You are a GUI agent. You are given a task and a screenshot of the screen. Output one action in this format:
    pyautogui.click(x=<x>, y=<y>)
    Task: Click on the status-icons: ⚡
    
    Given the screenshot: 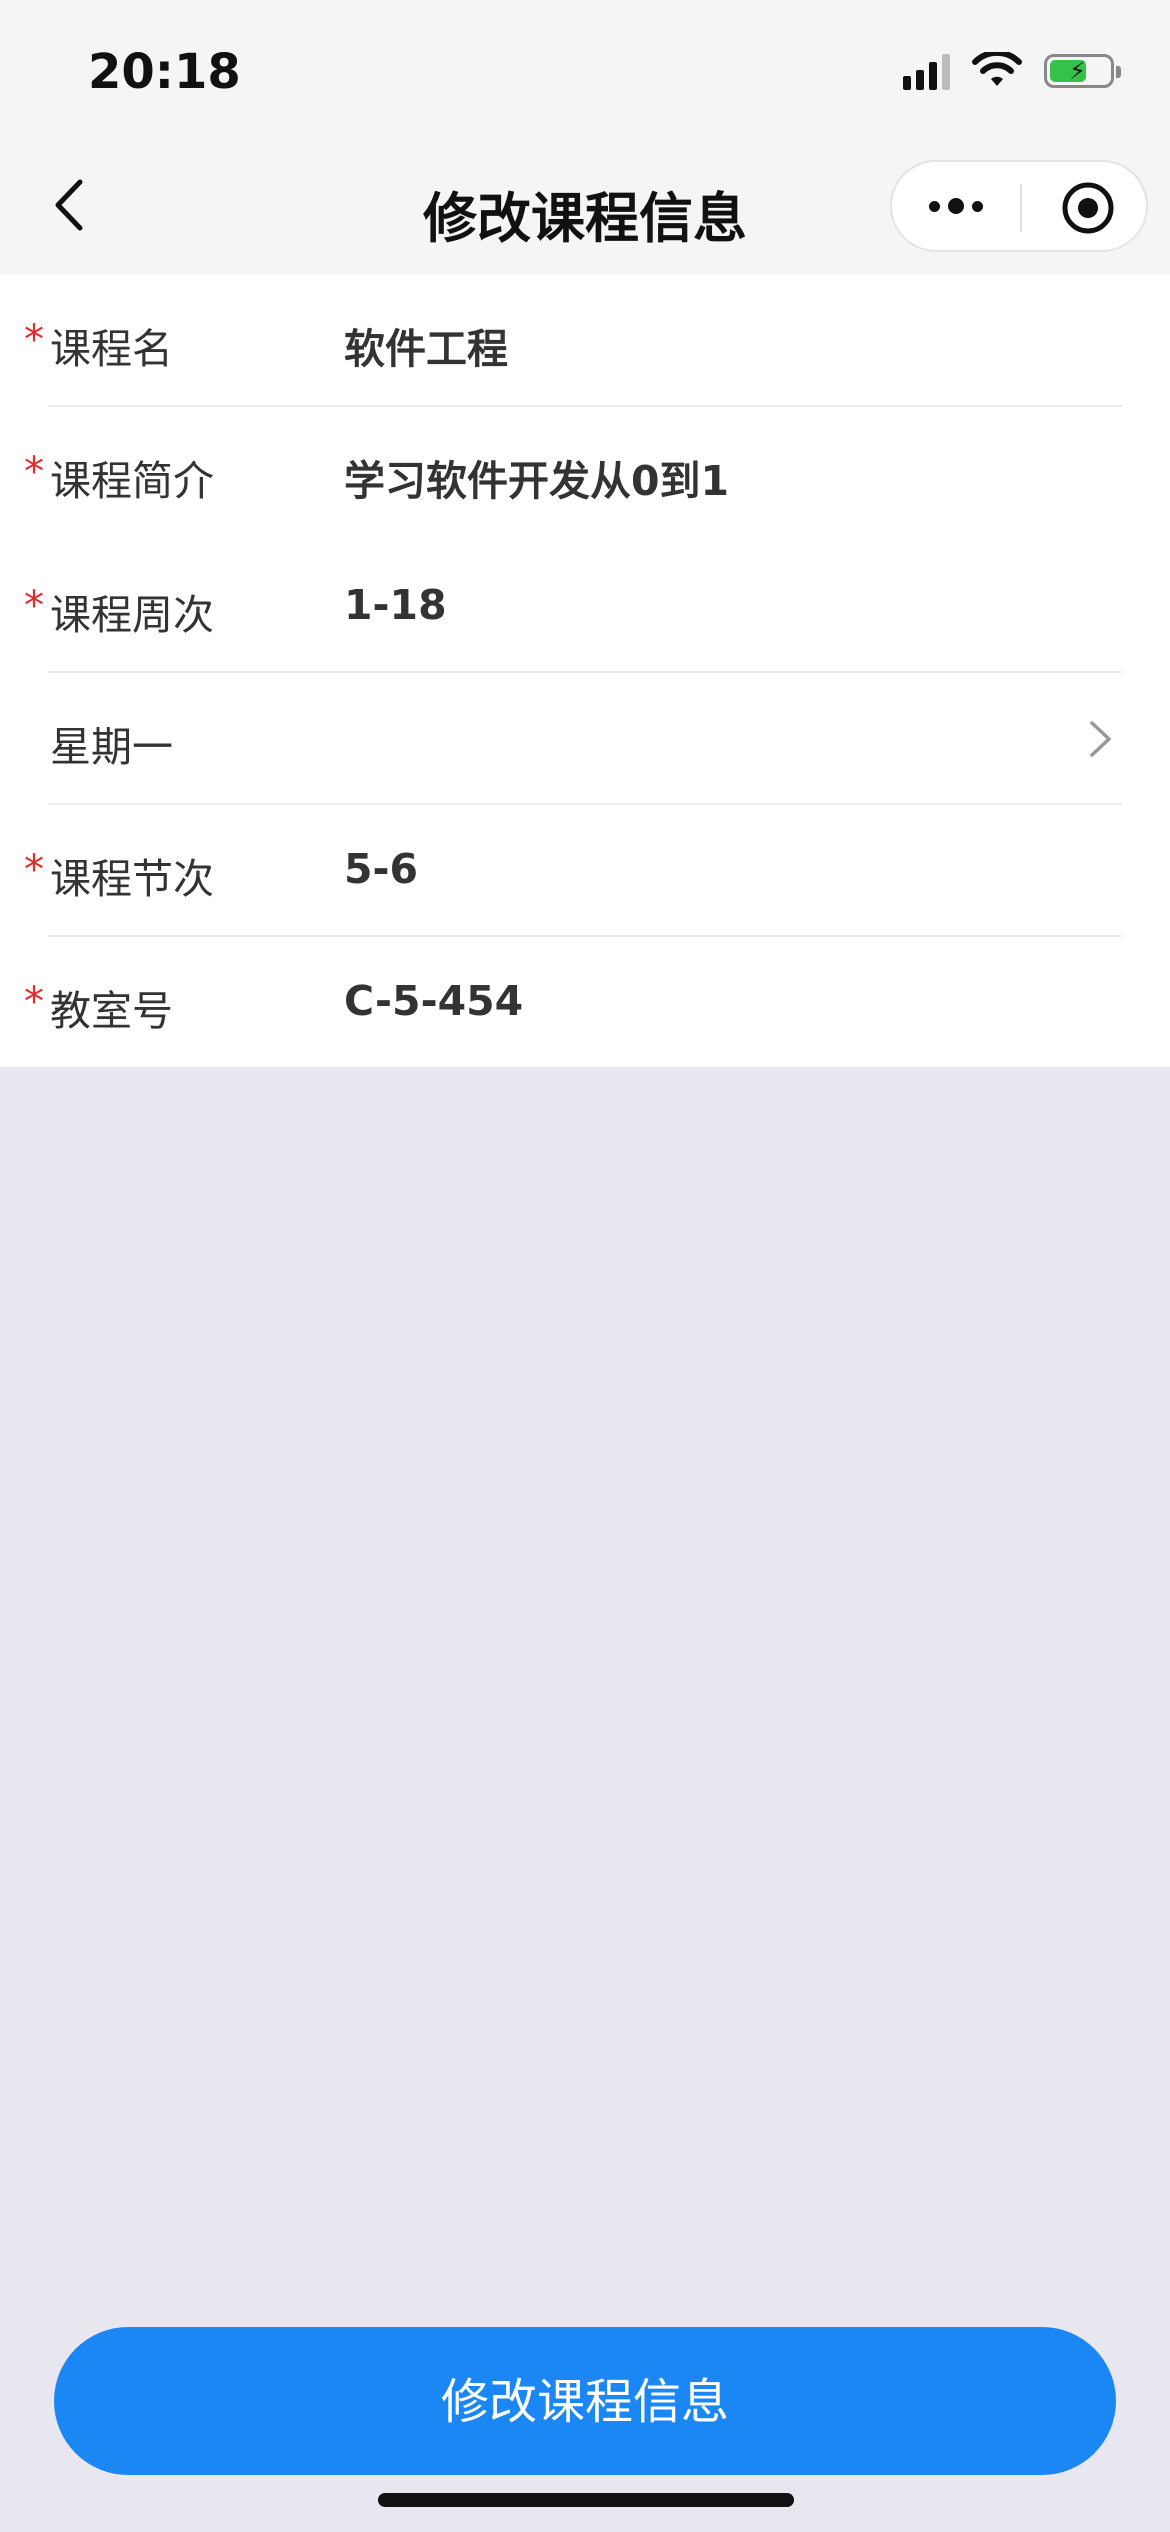 What is the action you would take?
    pyautogui.click(x=1012, y=71)
    